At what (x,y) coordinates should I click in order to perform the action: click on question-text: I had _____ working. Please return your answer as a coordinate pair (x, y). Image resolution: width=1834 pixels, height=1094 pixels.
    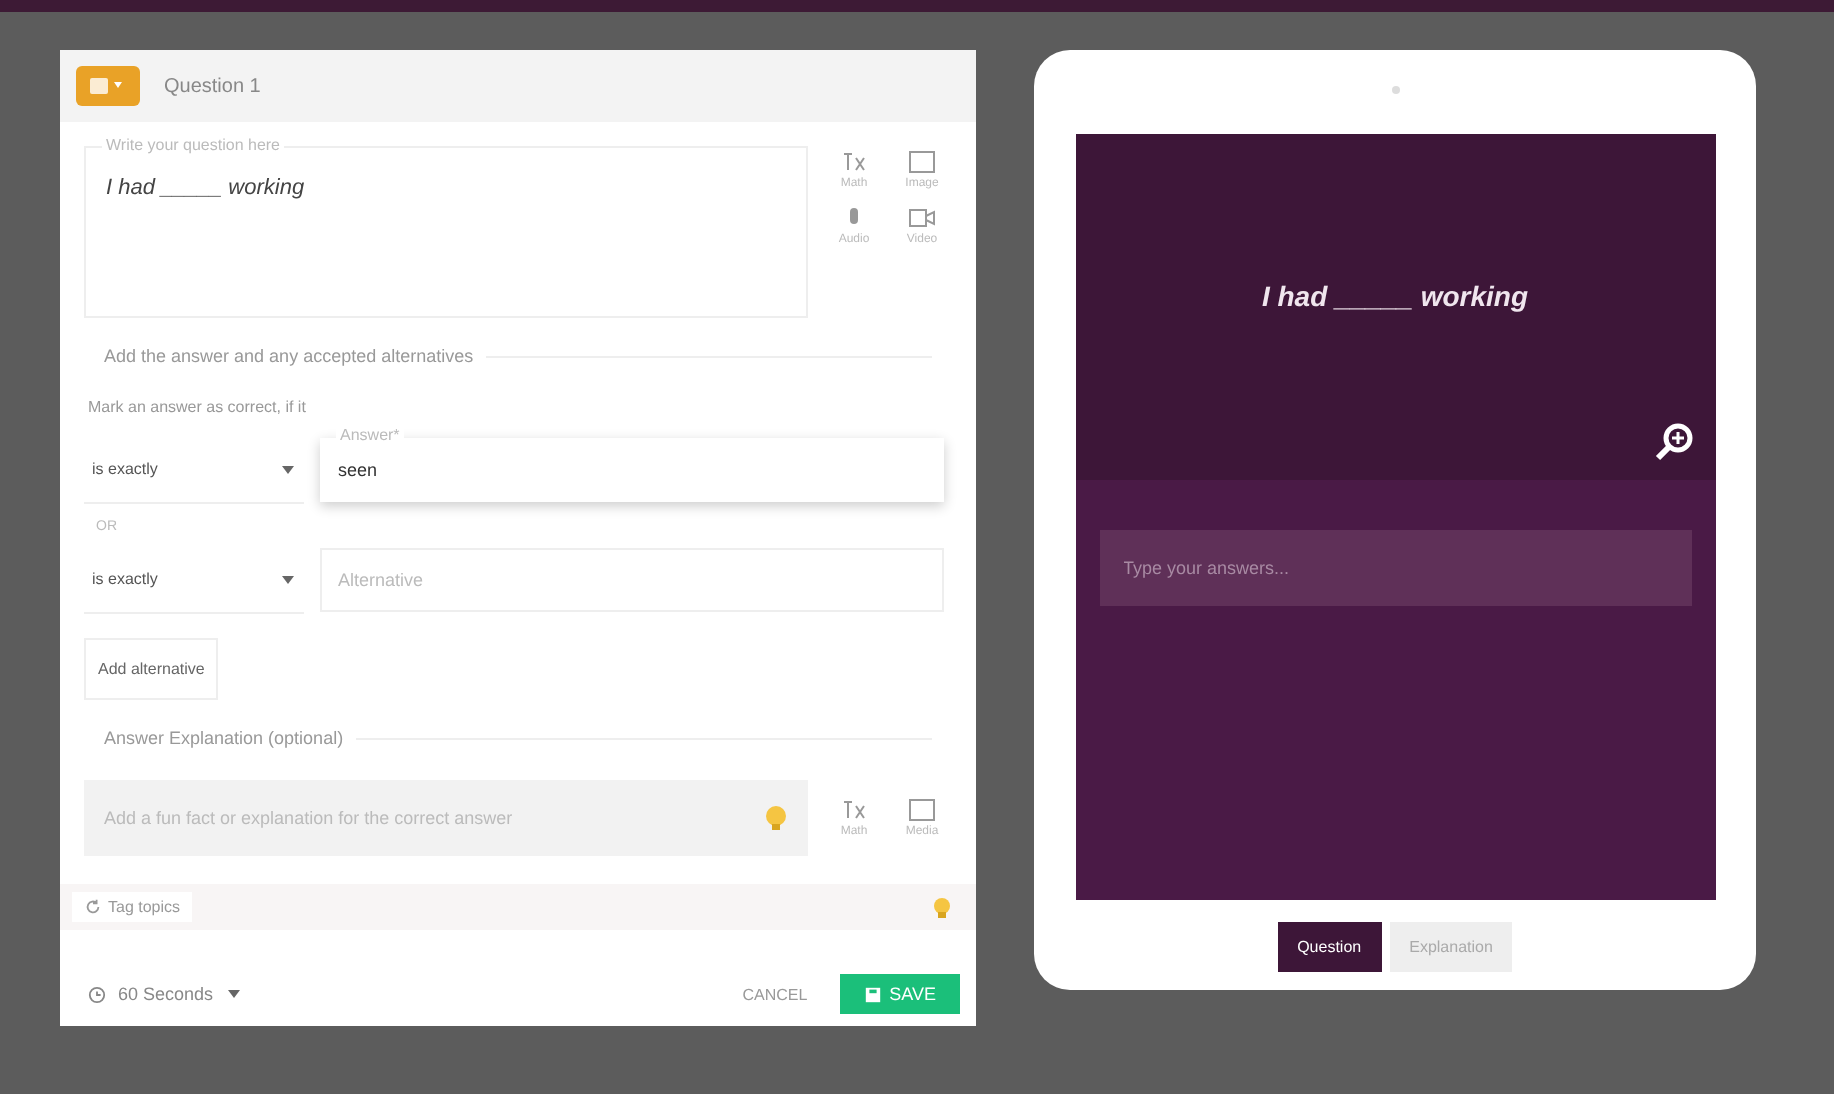
    Looking at the image, I should click on (205, 188).